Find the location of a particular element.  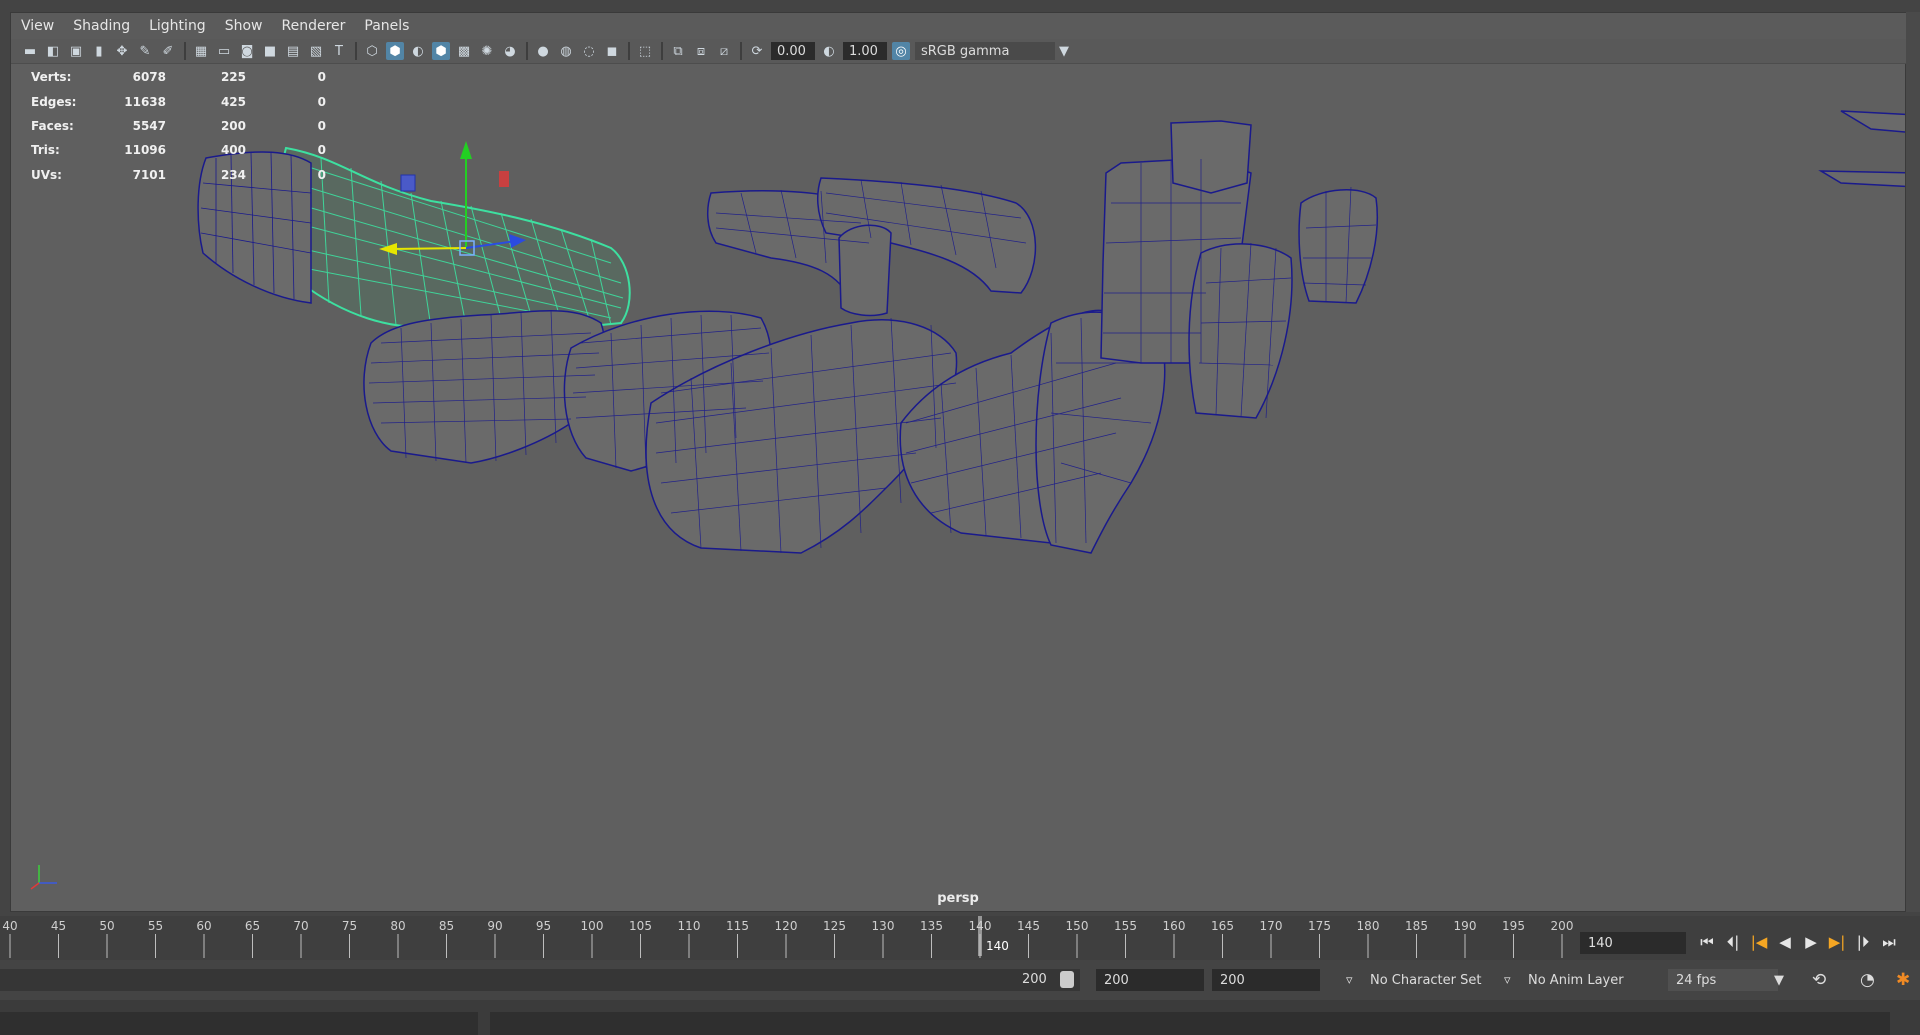

animation-prefs-icon: ✱ is located at coordinates (1901, 980).